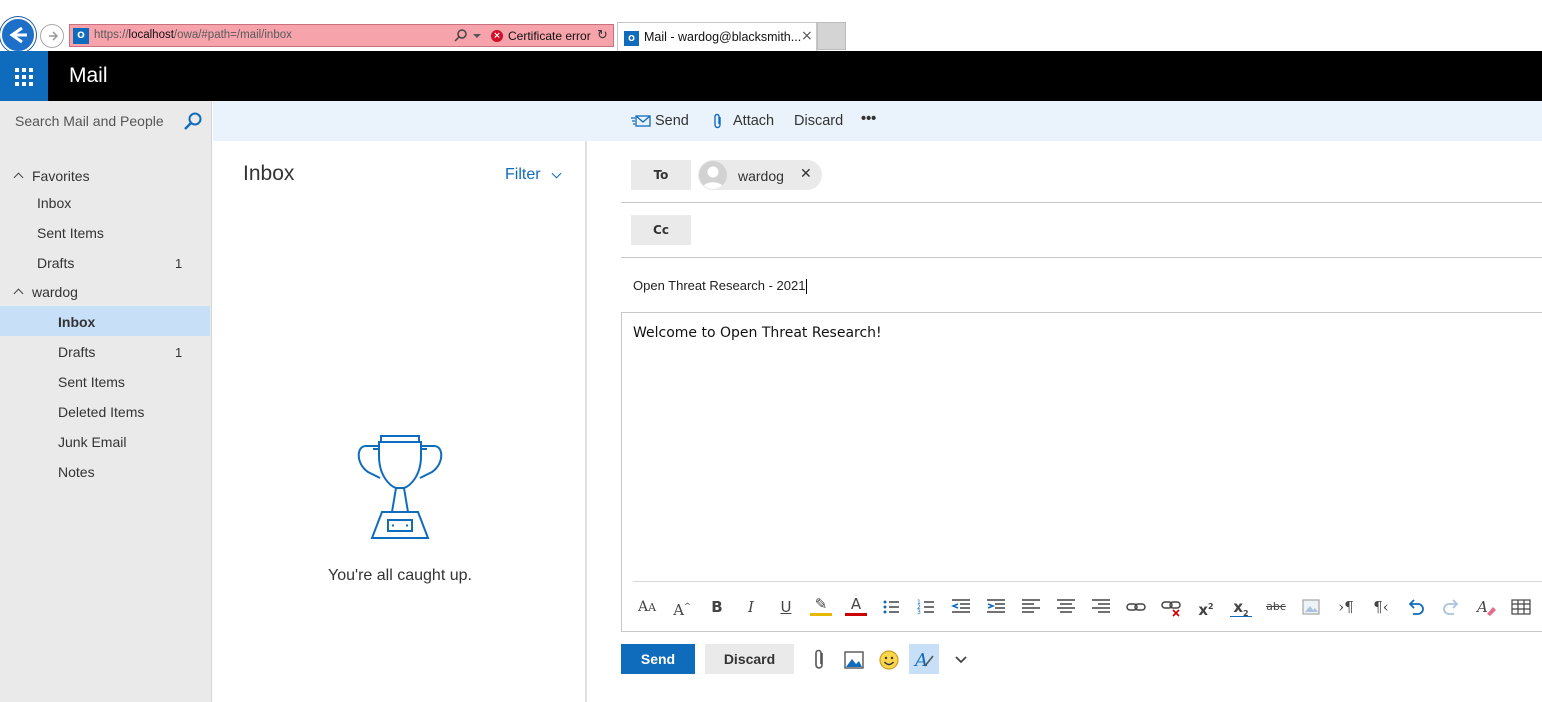 The width and height of the screenshot is (1542, 702). Describe the element at coordinates (868, 119) in the screenshot. I see `more-options-icon: •••` at that location.